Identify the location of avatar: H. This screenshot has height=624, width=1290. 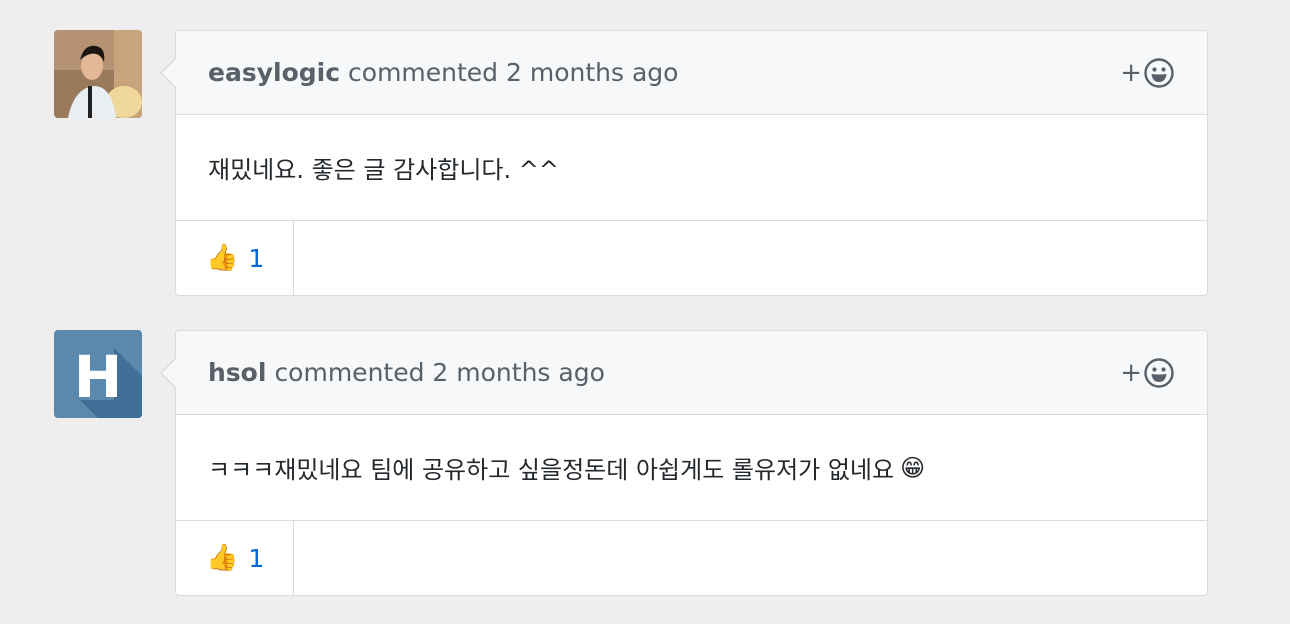
(98, 374).